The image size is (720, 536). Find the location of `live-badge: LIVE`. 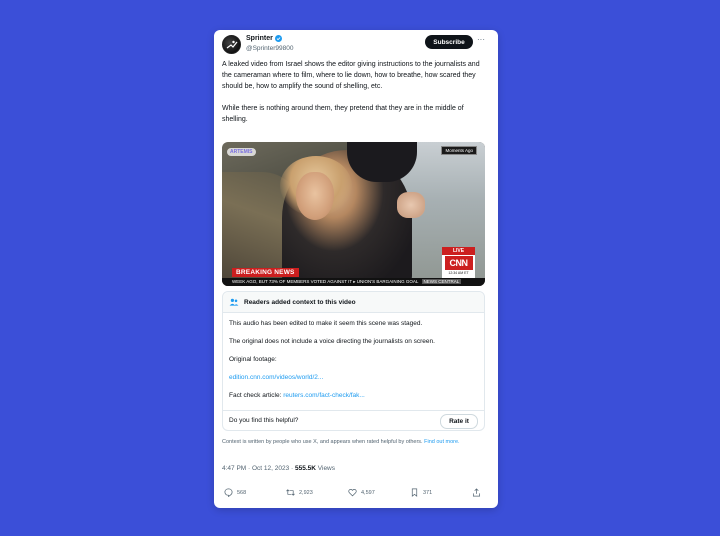

live-badge: LIVE is located at coordinates (458, 251).